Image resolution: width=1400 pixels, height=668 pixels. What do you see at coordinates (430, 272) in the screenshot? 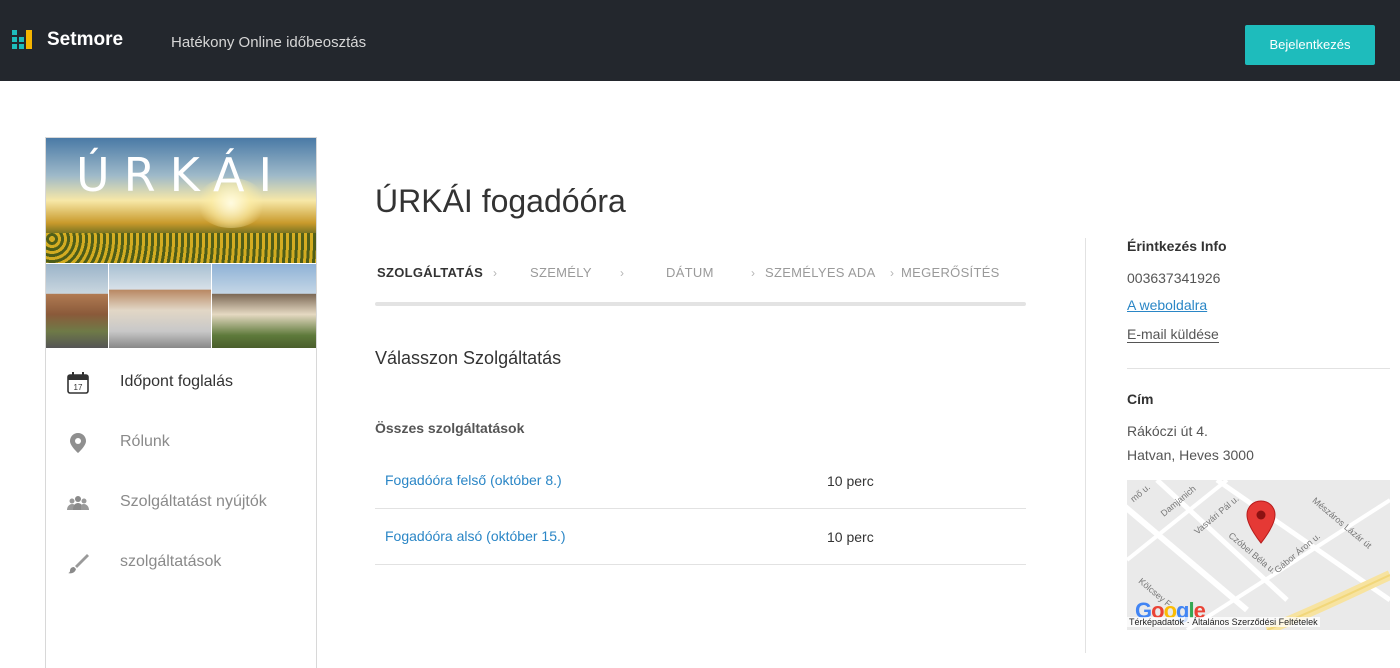
I see `step-service: SZOLGÁLTATÁS` at bounding box center [430, 272].